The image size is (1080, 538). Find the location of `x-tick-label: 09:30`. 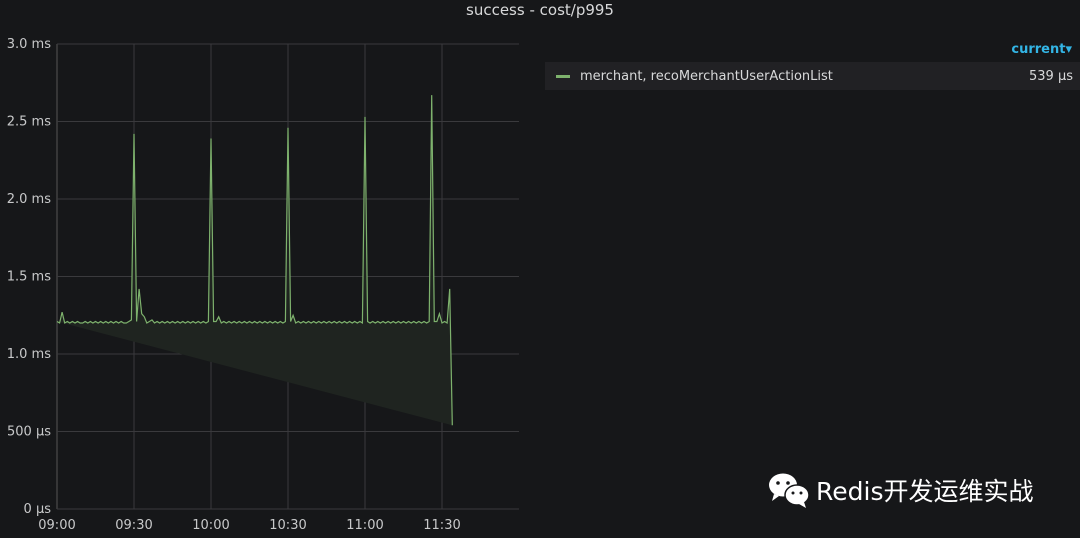

x-tick-label: 09:30 is located at coordinates (133, 525).